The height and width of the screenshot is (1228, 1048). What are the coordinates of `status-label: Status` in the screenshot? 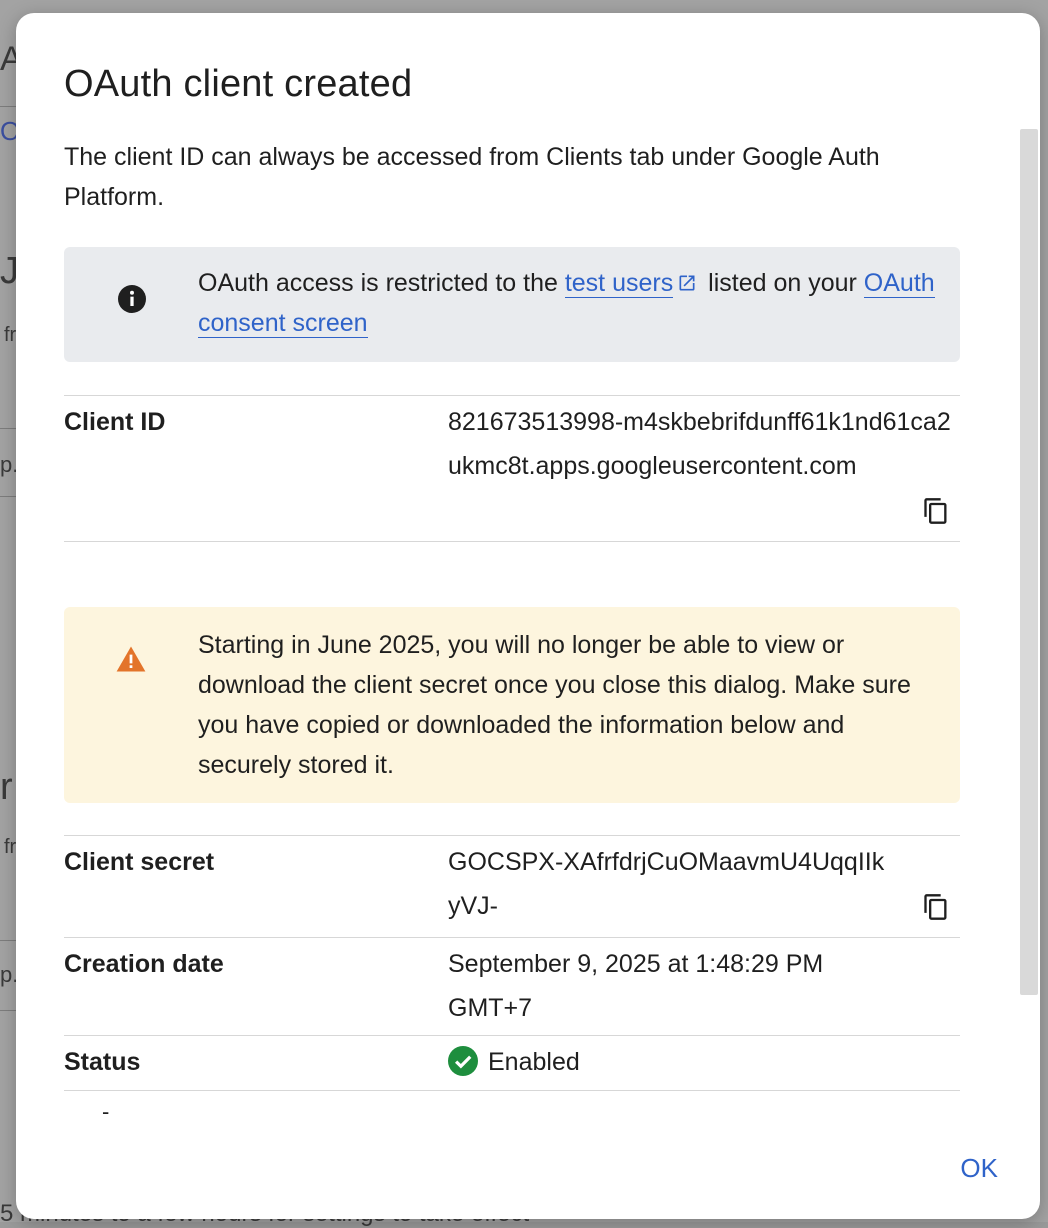 It's located at (102, 1062).